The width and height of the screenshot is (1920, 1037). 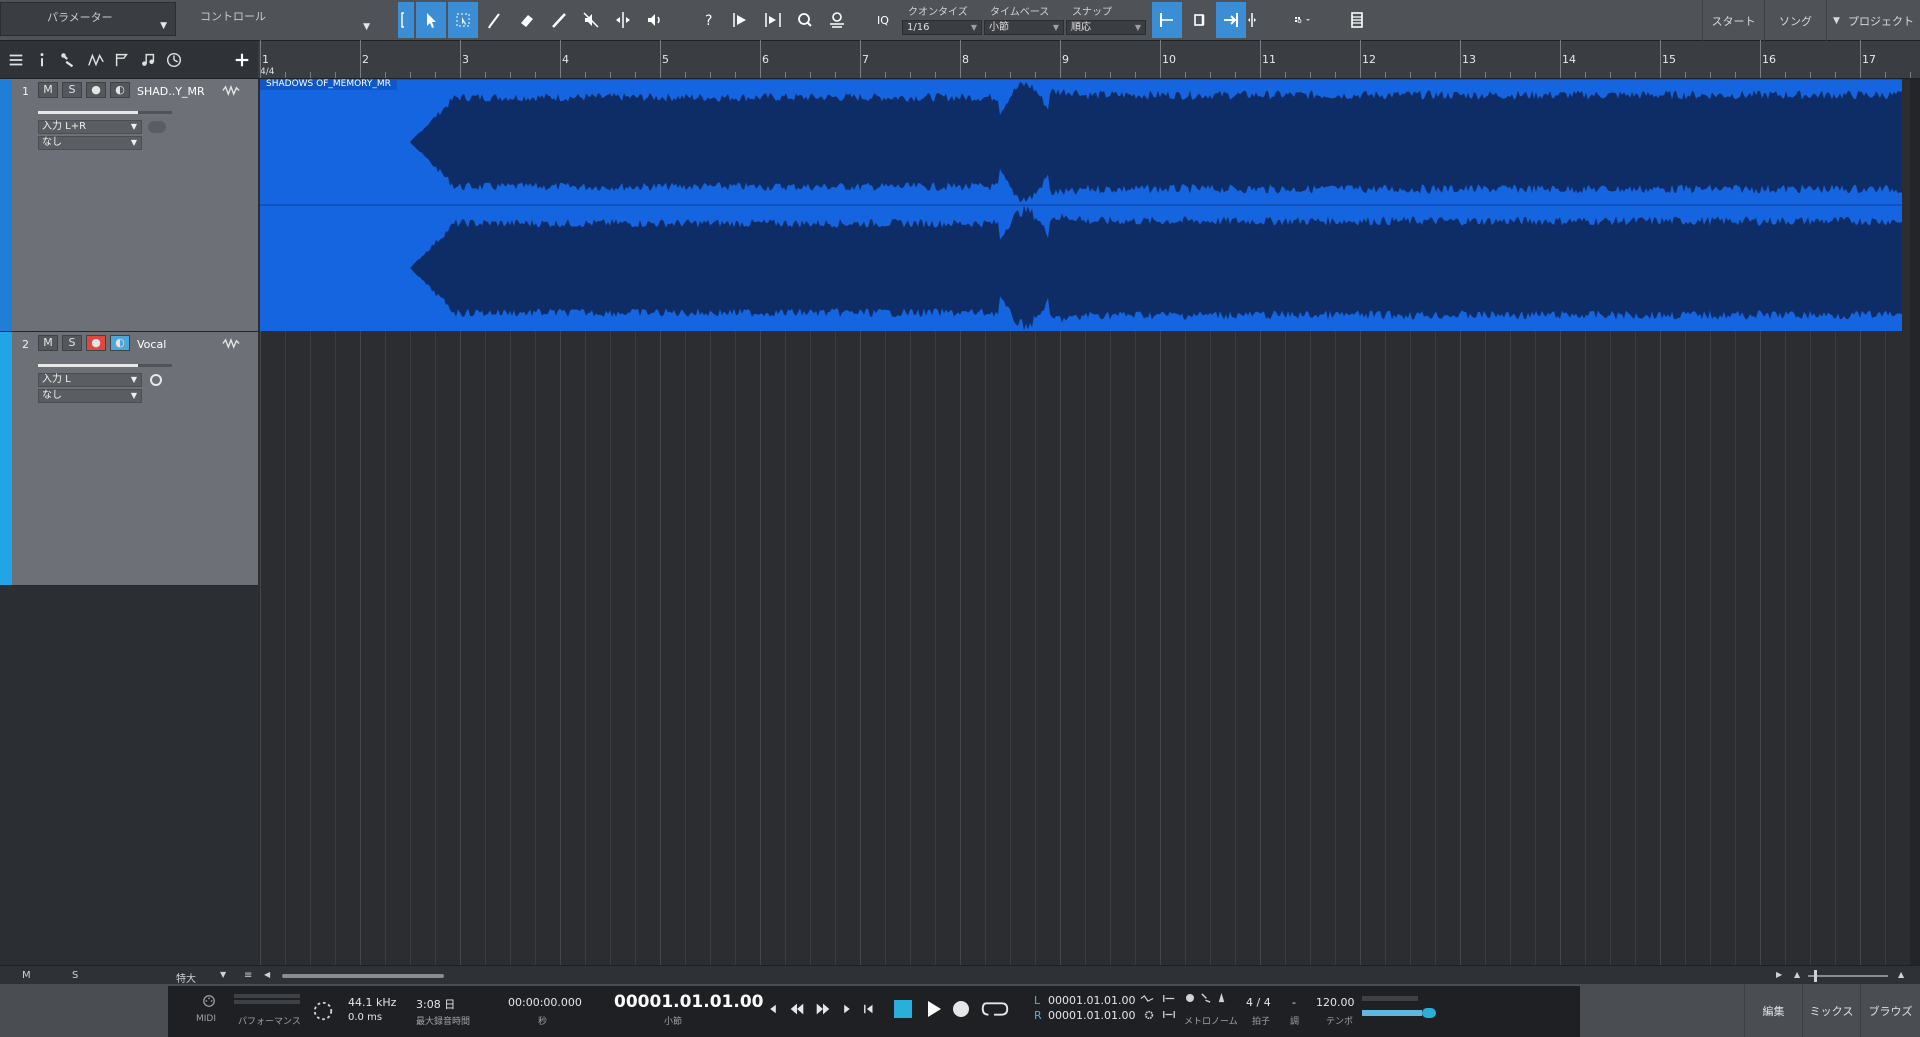 I want to click on browse-nav-button: ブラウズ, so click(x=1890, y=1010).